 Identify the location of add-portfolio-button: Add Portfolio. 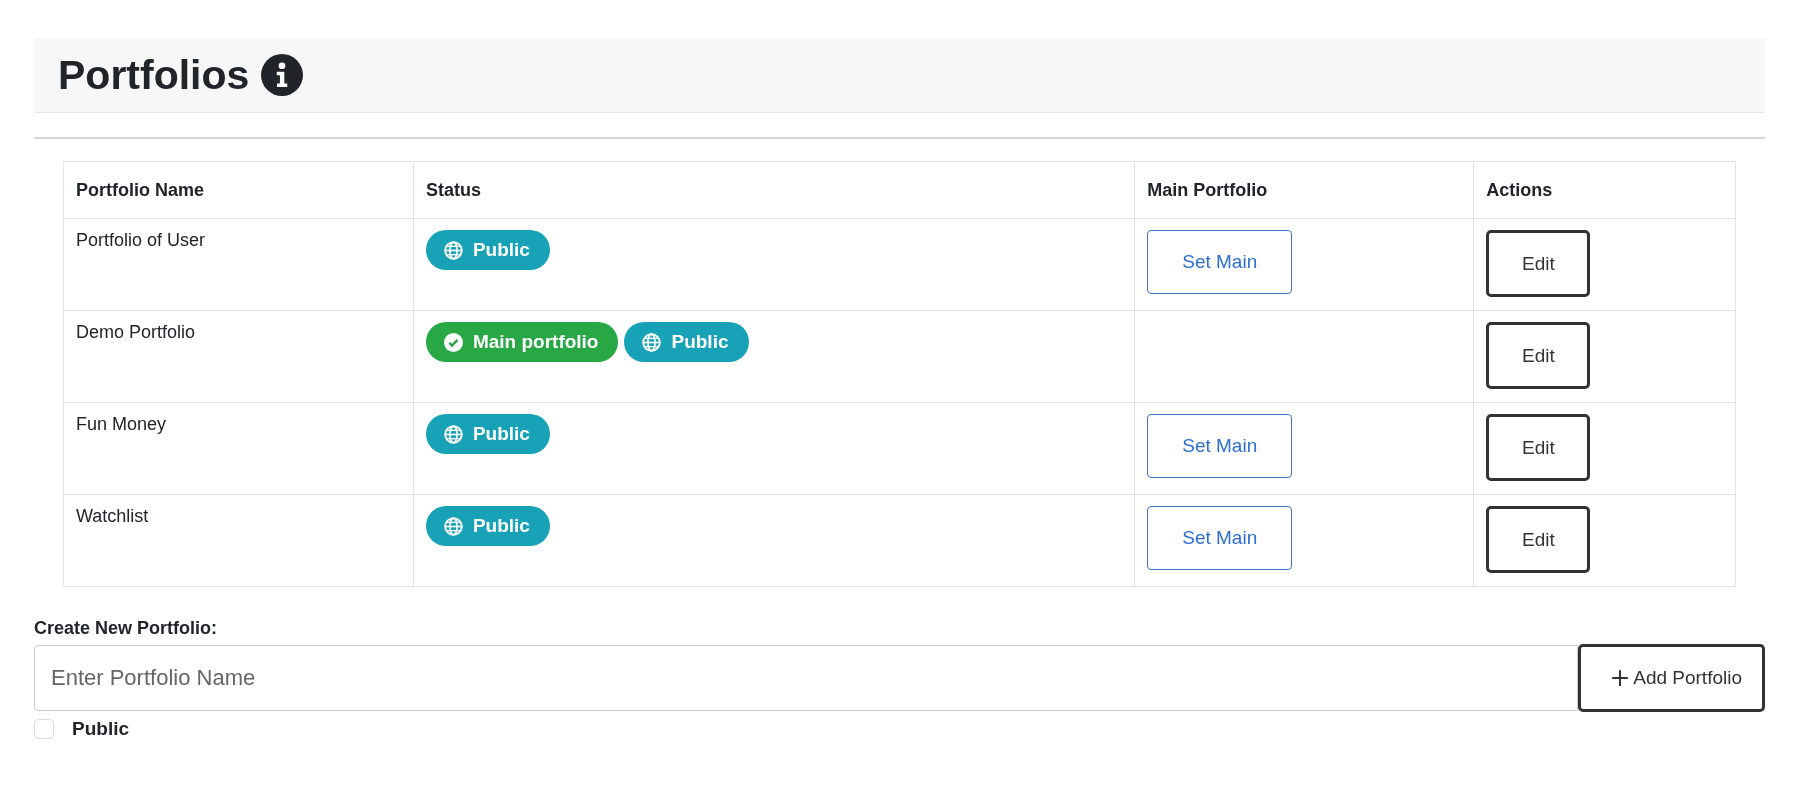
(1671, 678).